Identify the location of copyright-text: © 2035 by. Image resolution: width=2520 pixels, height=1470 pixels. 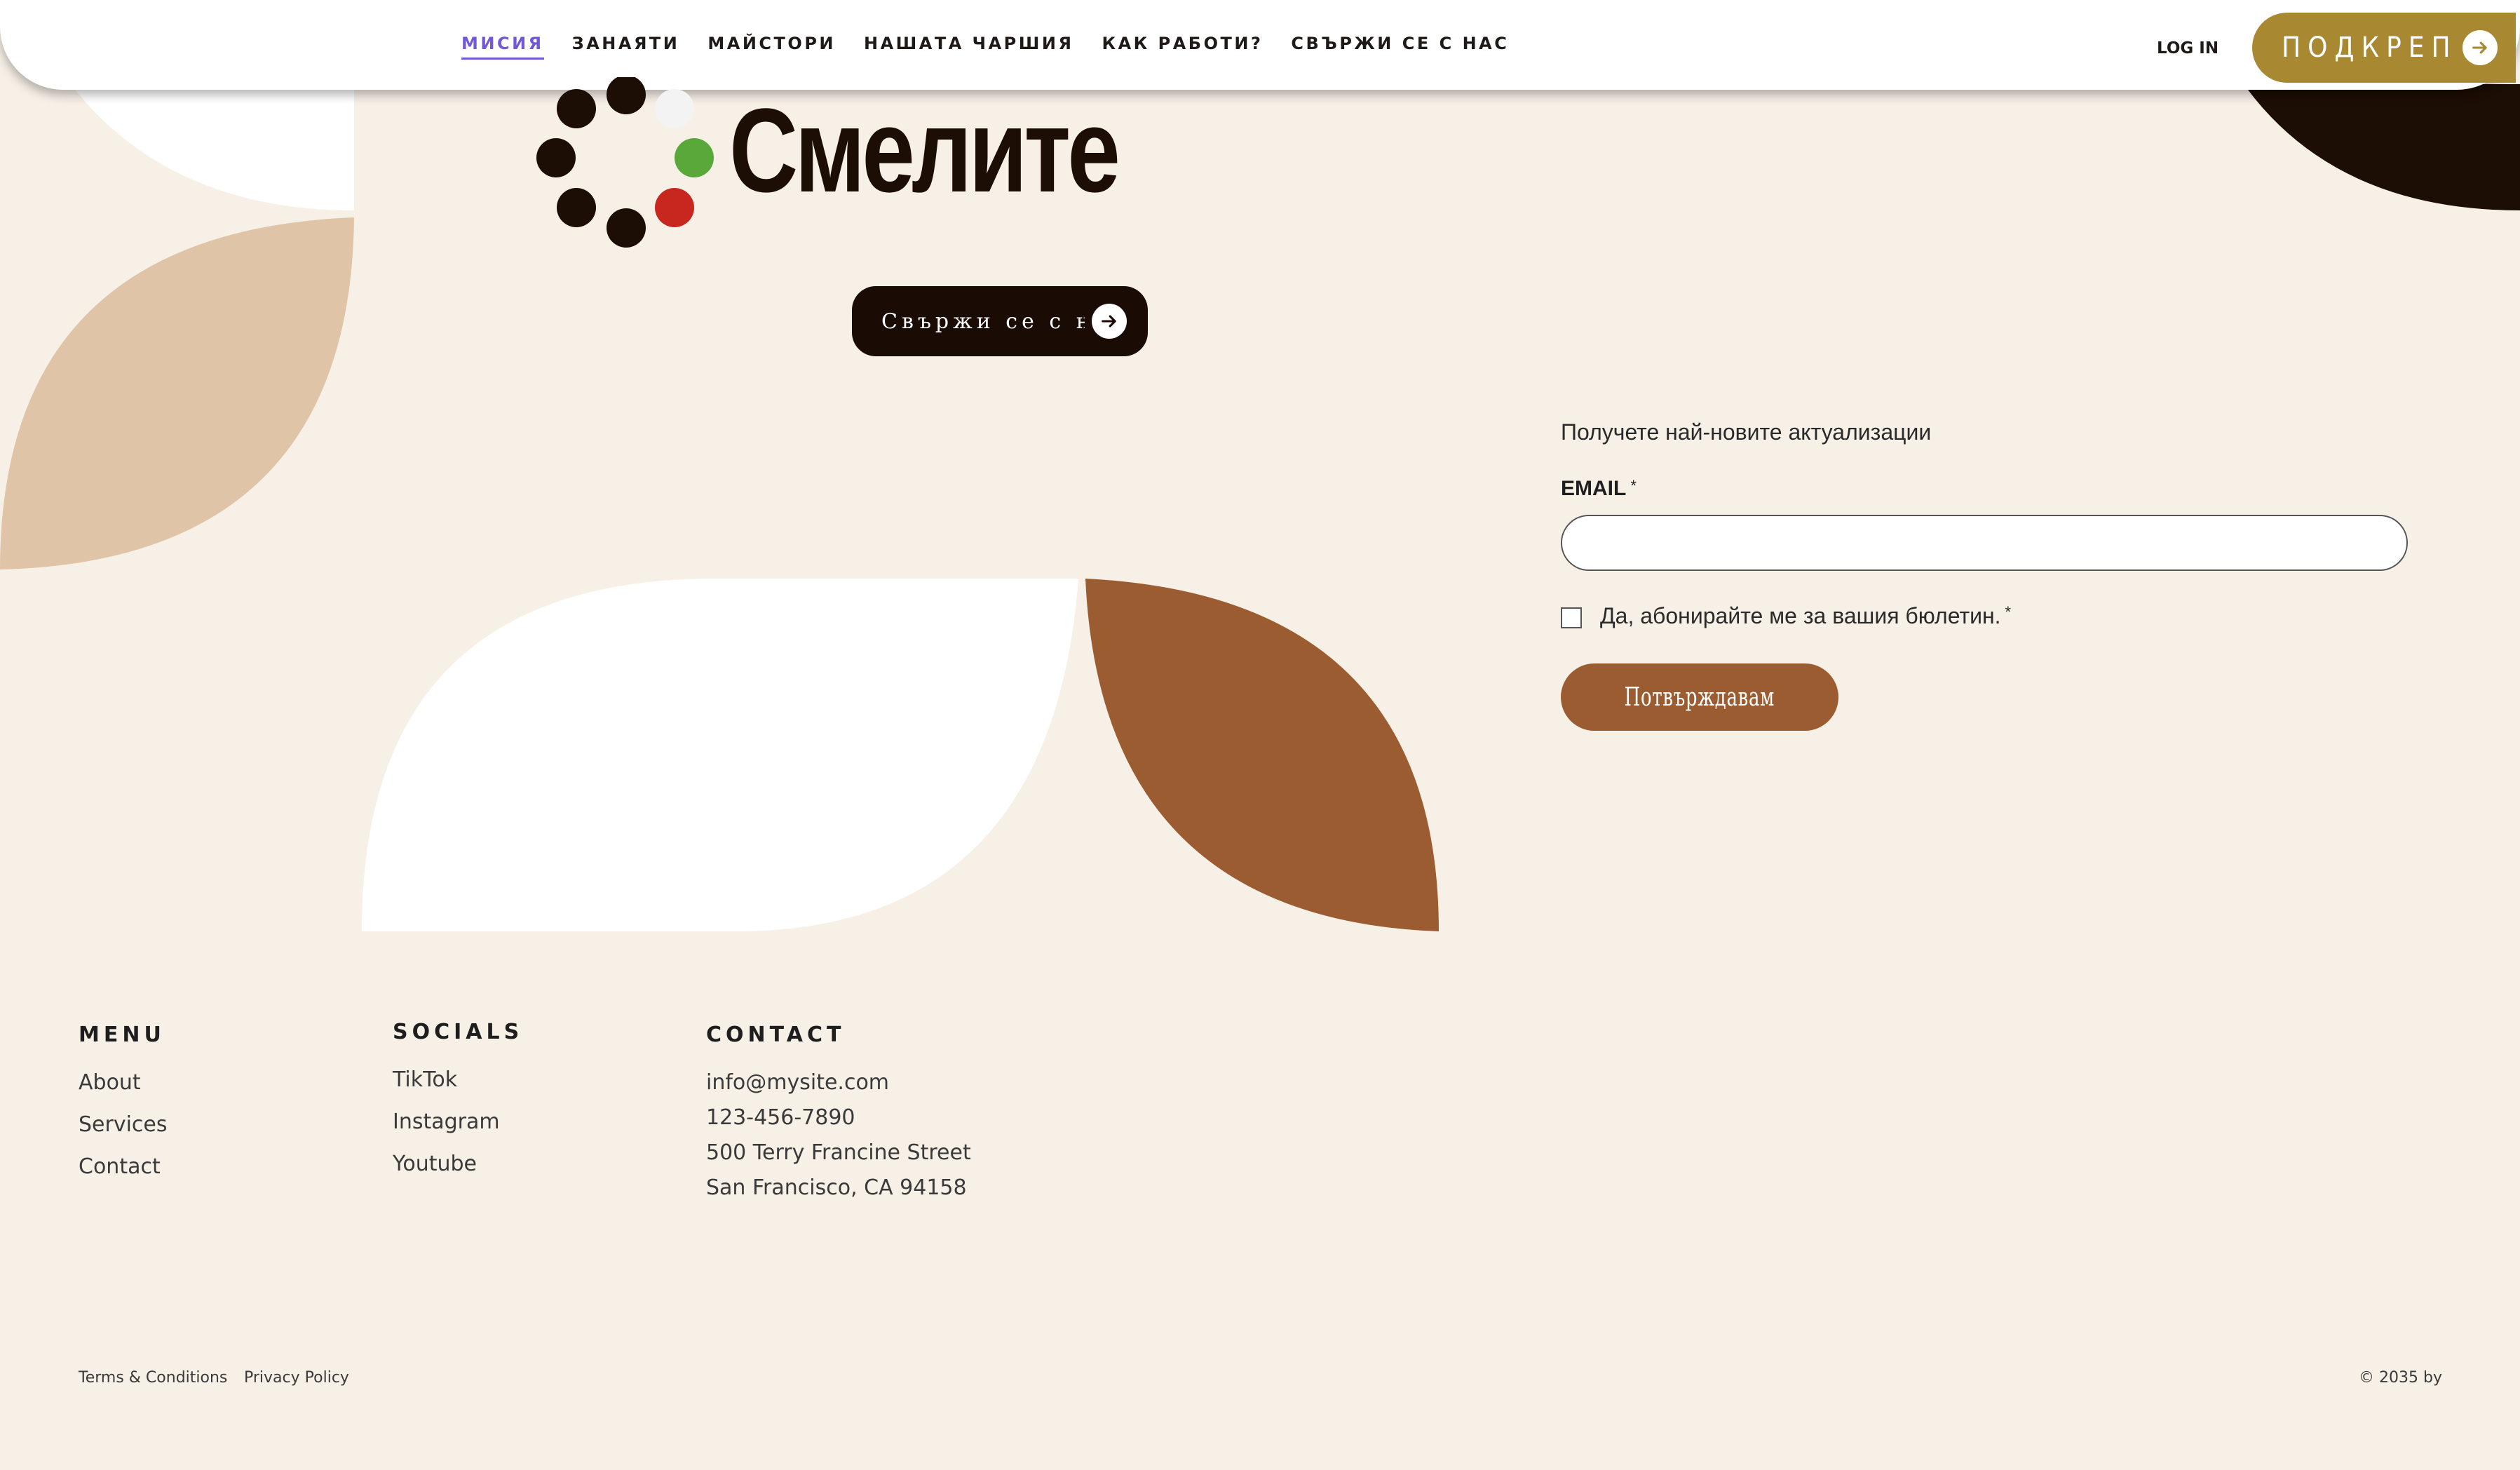
(2400, 1378).